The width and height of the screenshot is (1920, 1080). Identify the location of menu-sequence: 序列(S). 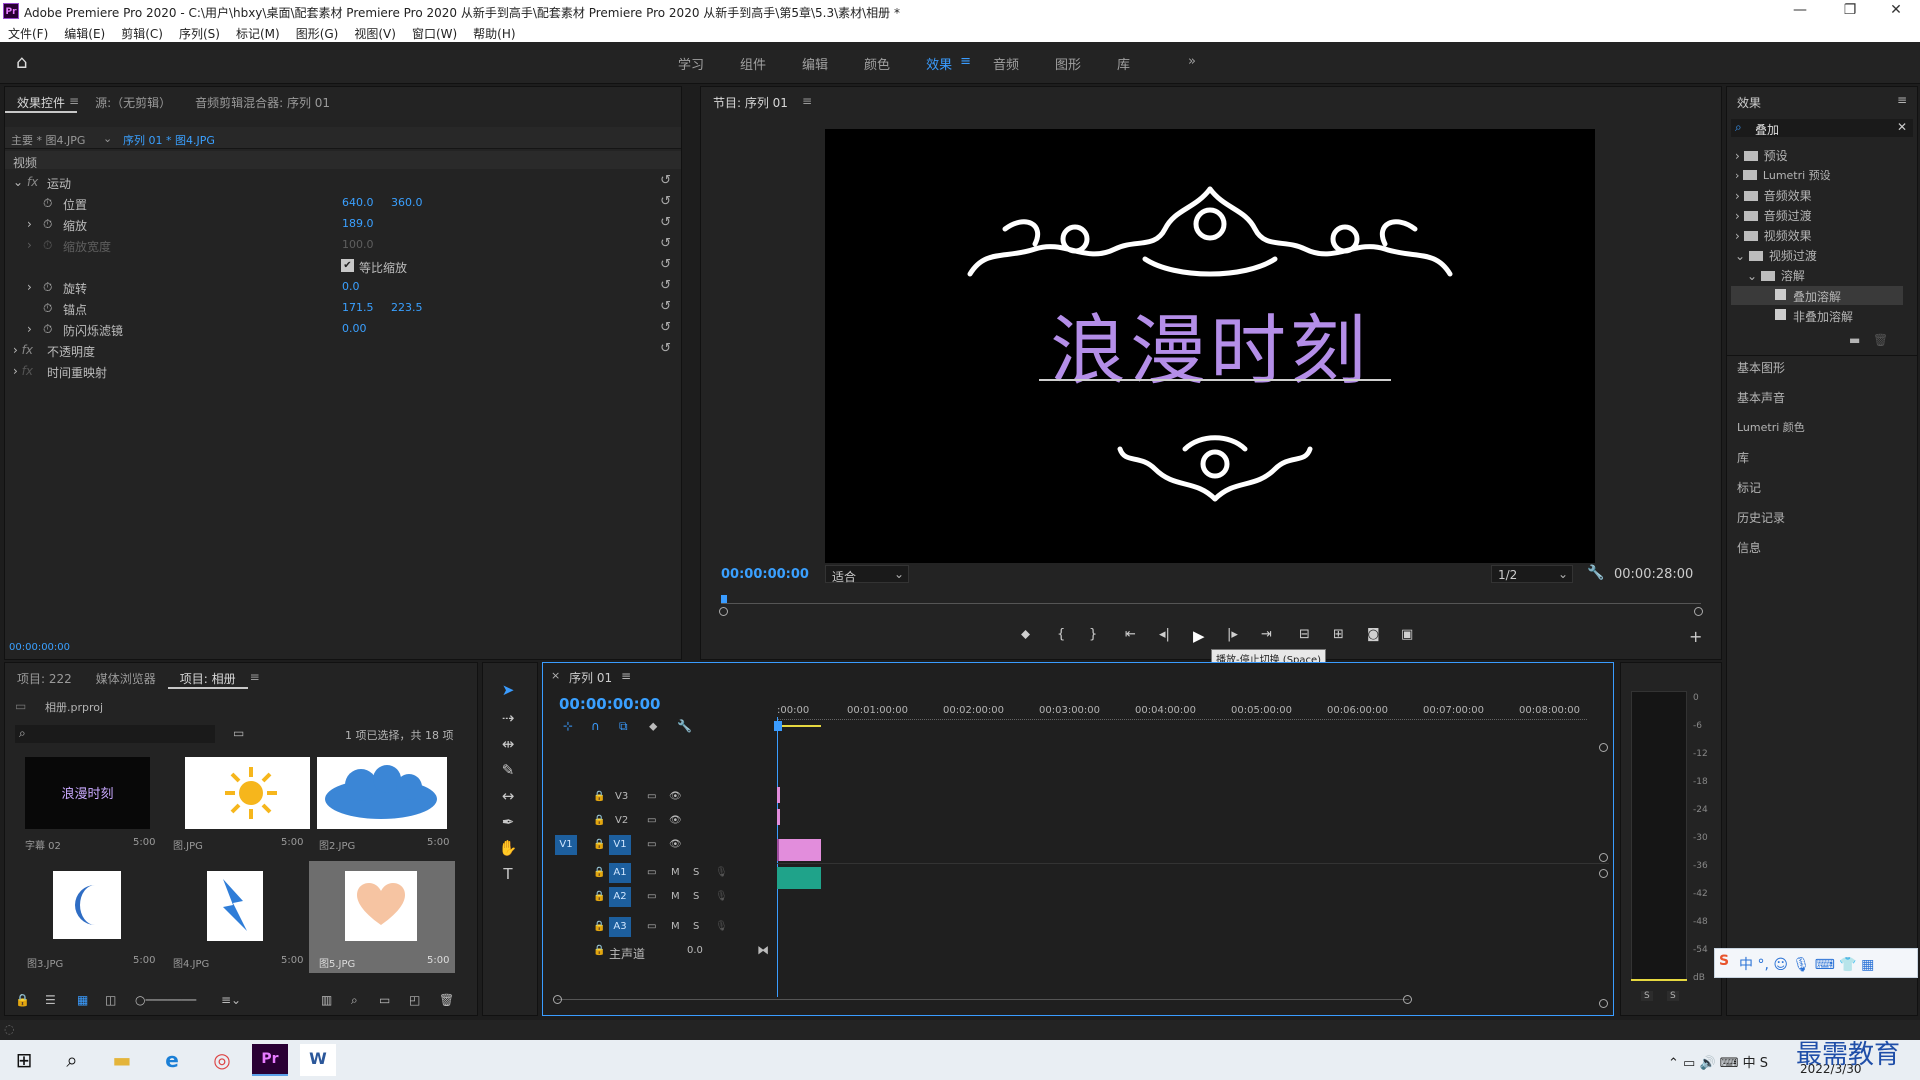
(199, 32).